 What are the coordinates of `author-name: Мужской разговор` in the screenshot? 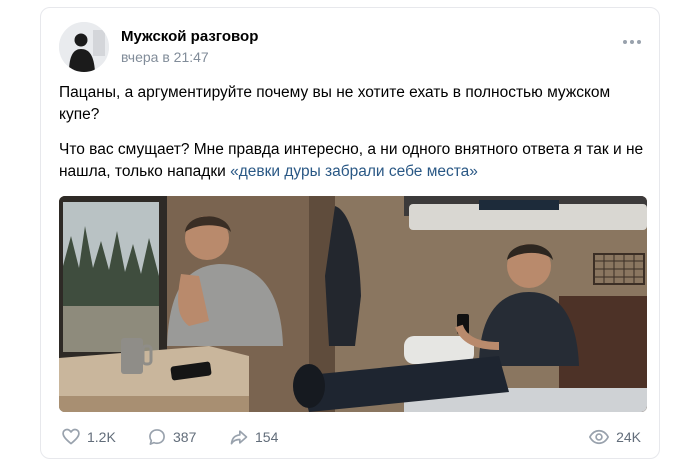 It's located at (189, 36).